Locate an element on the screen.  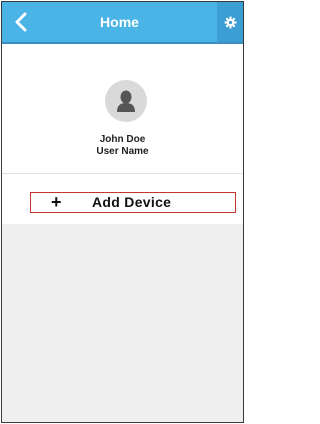
settings-button is located at coordinates (230, 22).